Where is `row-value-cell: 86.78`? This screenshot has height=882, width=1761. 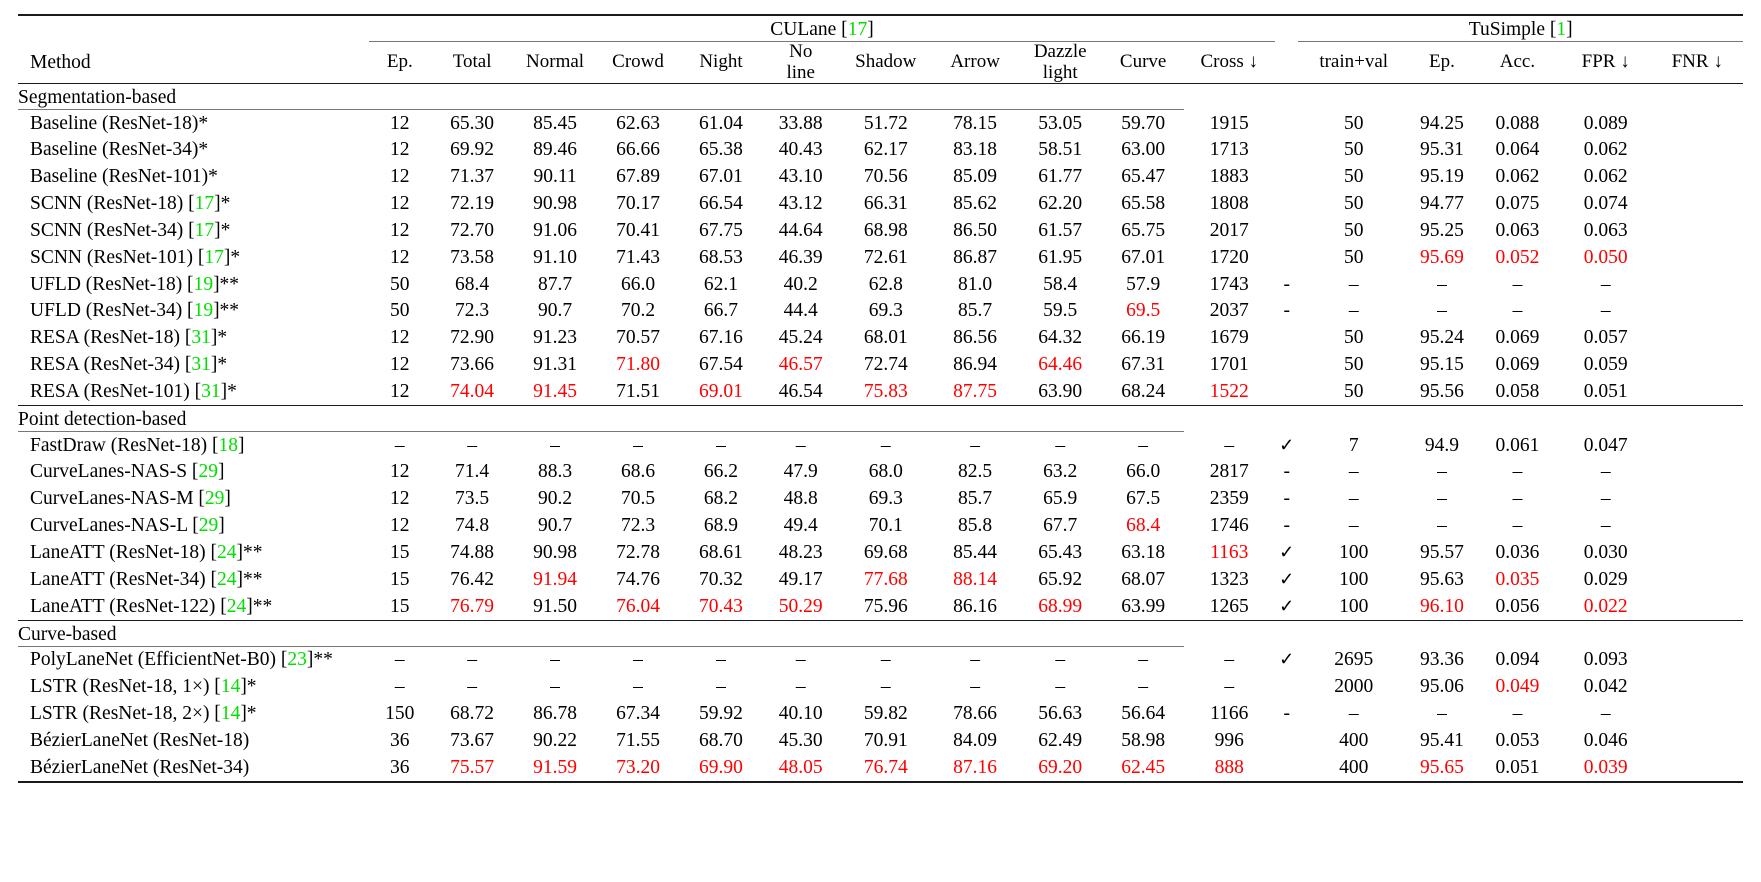
row-value-cell: 86.78 is located at coordinates (555, 714).